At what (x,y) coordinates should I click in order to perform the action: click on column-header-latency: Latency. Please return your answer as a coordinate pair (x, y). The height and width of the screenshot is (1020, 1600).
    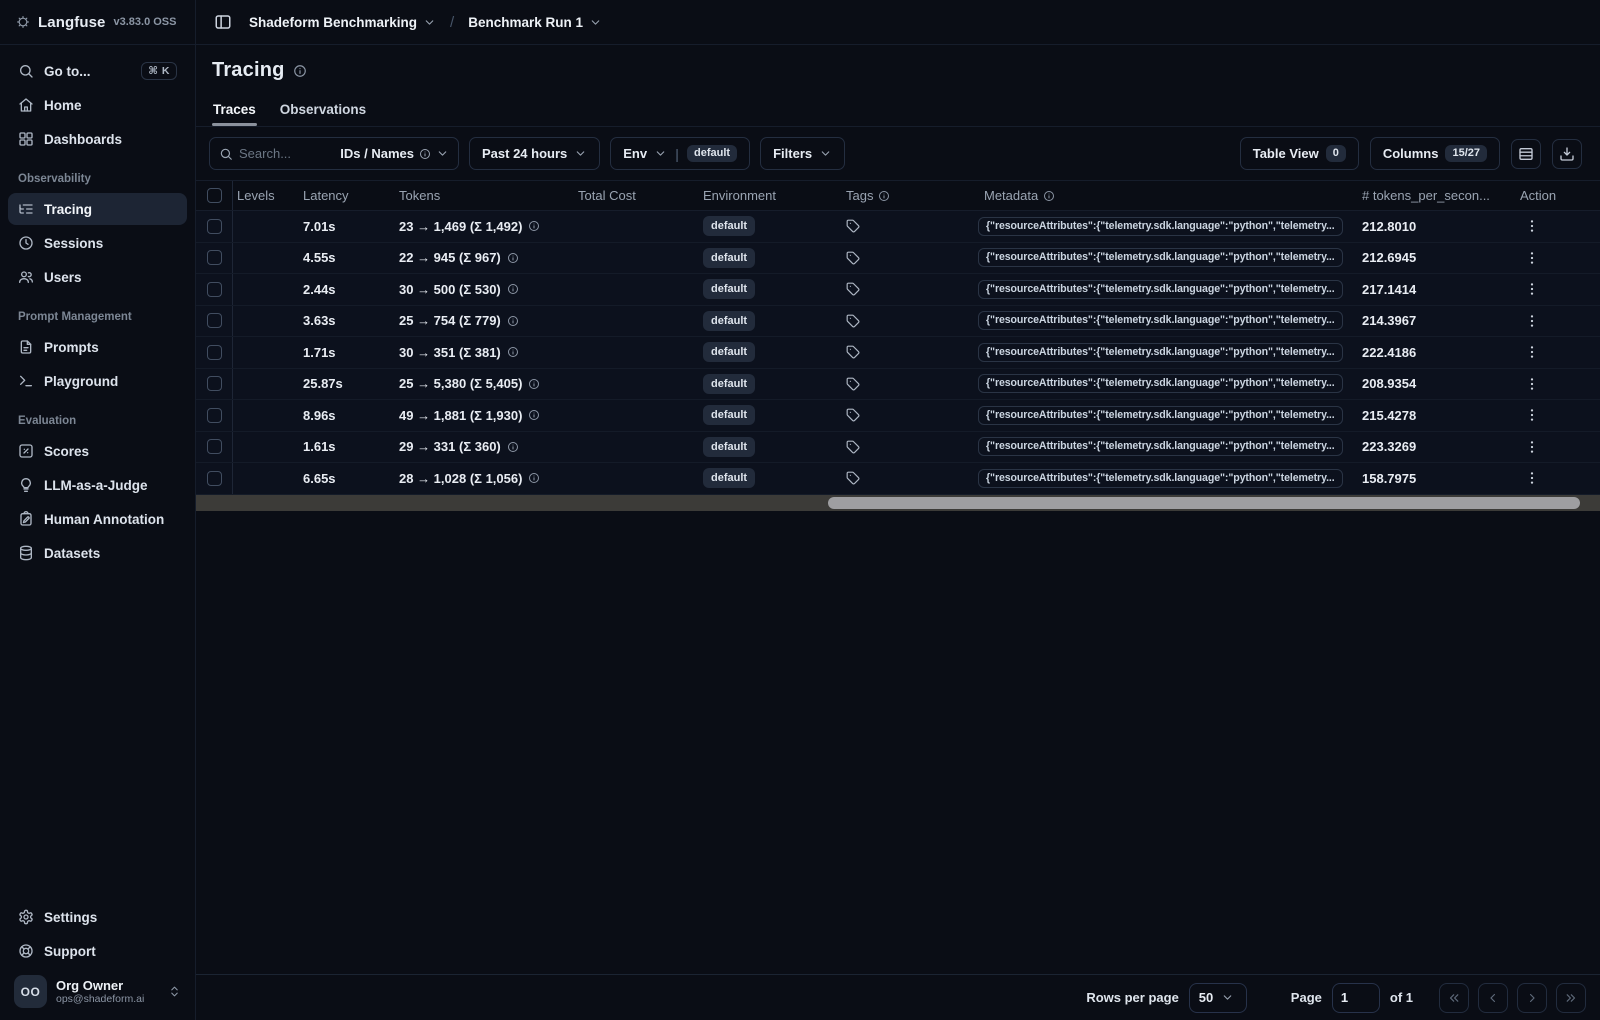
    Looking at the image, I should click on (347, 195).